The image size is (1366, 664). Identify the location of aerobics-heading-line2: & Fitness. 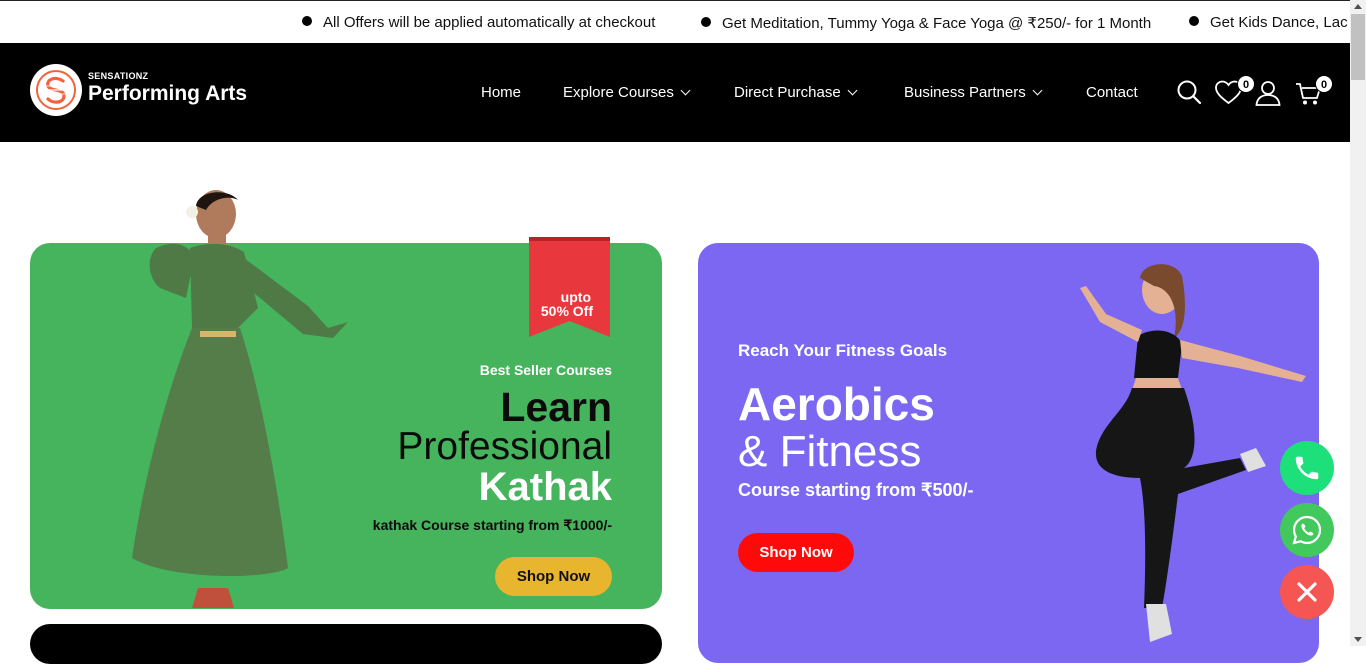
(830, 451).